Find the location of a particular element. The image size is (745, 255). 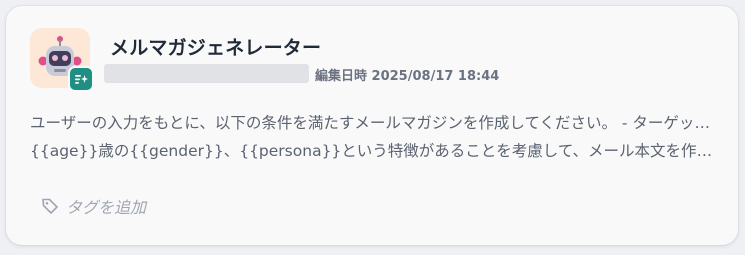

author-redacted-bar is located at coordinates (206, 73).